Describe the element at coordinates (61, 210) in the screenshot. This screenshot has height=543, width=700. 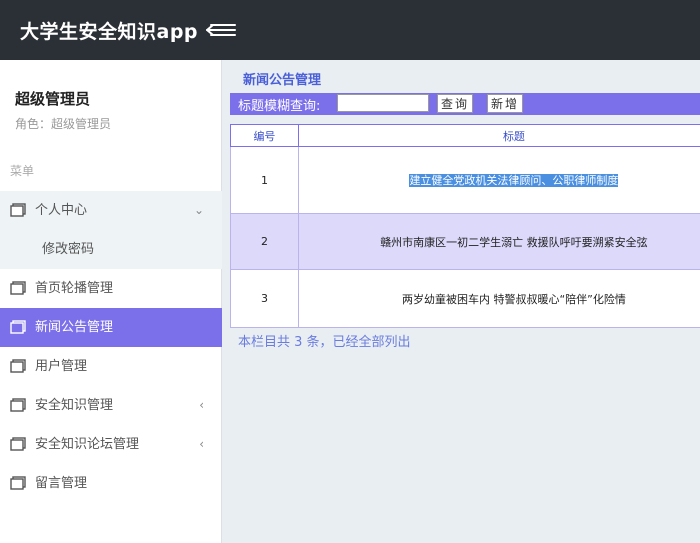
I see `sidebar-item-label: 个人中心` at that location.